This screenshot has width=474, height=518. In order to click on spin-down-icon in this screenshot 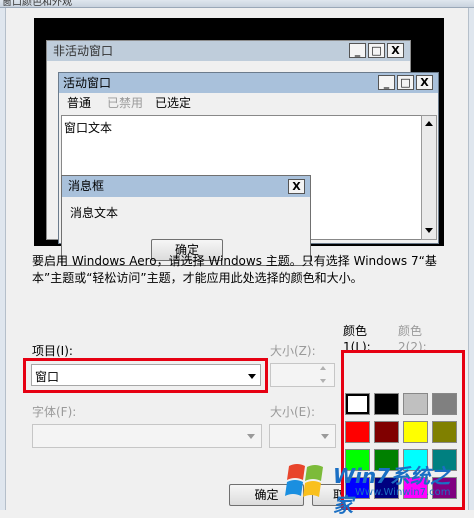, I will do `click(323, 381)`.